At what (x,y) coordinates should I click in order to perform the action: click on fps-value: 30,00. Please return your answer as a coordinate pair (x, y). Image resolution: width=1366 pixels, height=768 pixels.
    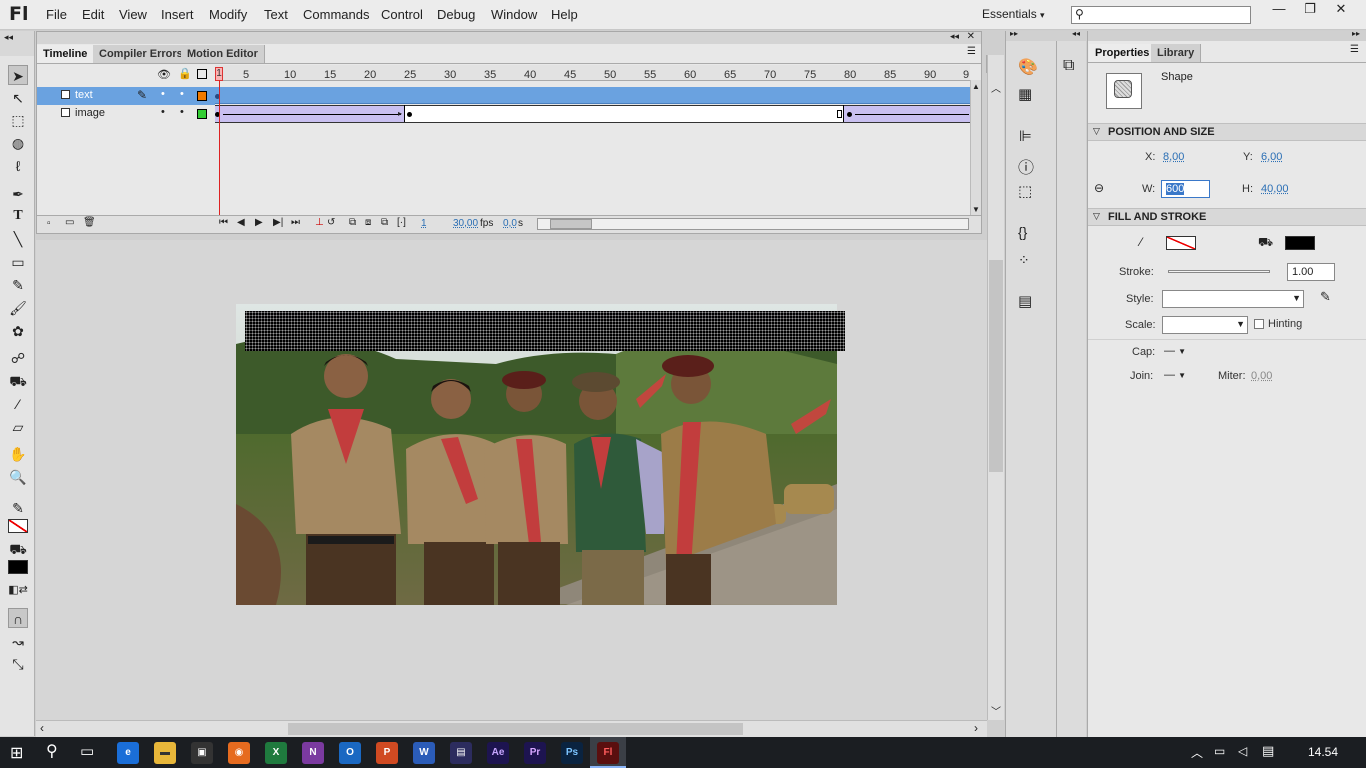
    Looking at the image, I should click on (465, 223).